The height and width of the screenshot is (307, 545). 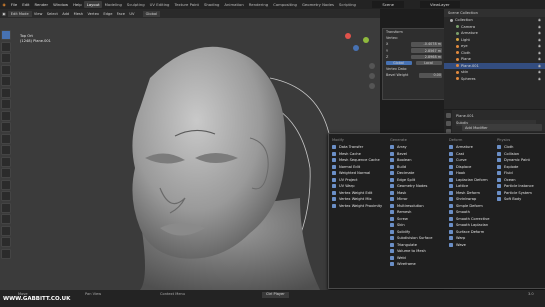 I want to click on workspace-tab-modeling: Modeling, so click(x=113, y=4).